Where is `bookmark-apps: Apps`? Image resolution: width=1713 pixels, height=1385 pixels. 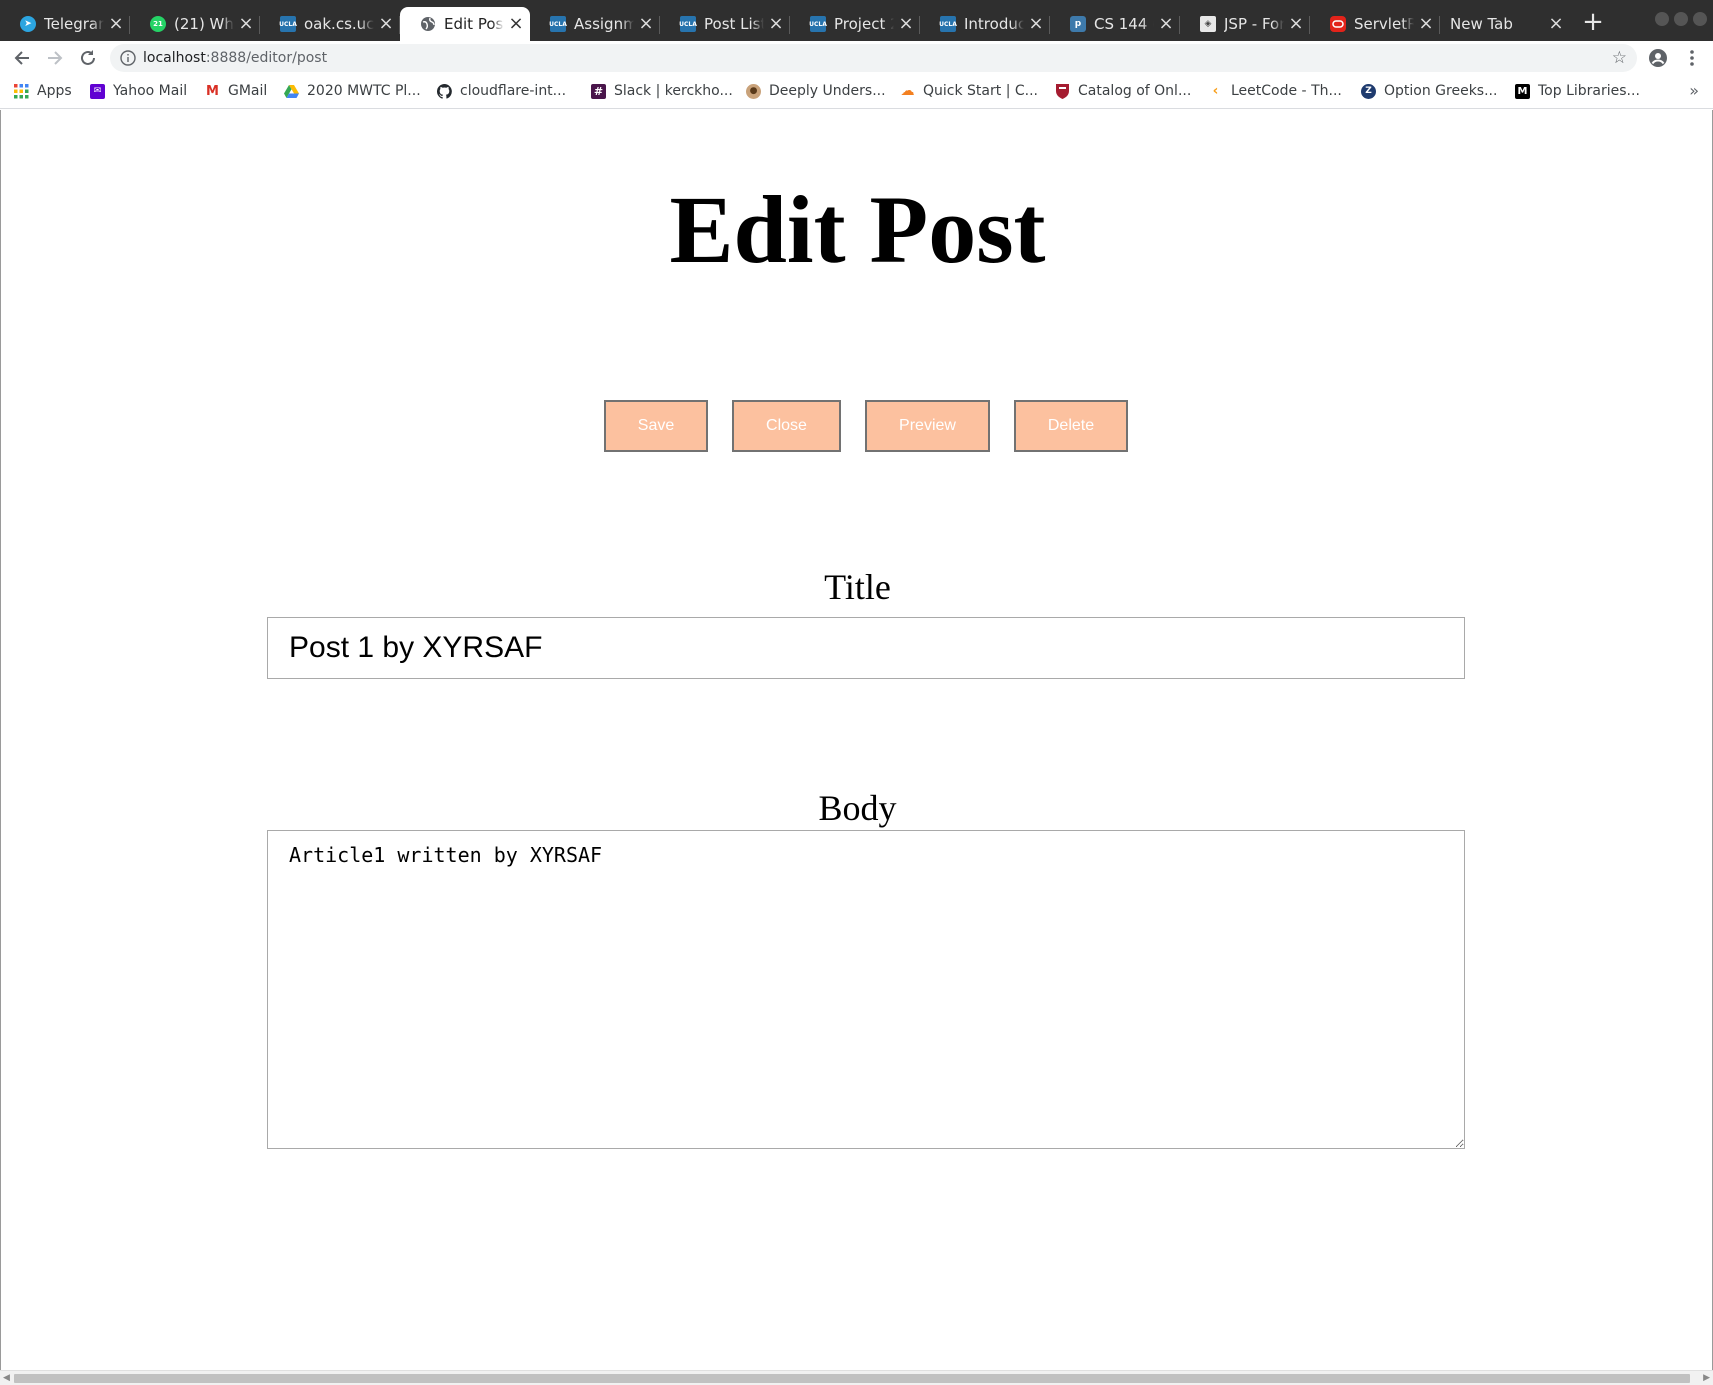
bookmark-apps: Apps is located at coordinates (43, 91).